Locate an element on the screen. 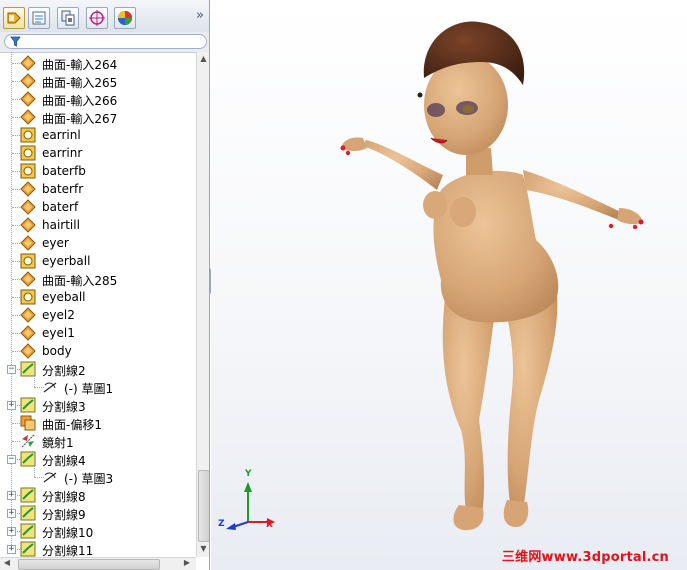 This screenshot has width=687, height=570. tree-item-label: hairtill is located at coordinates (61, 225).